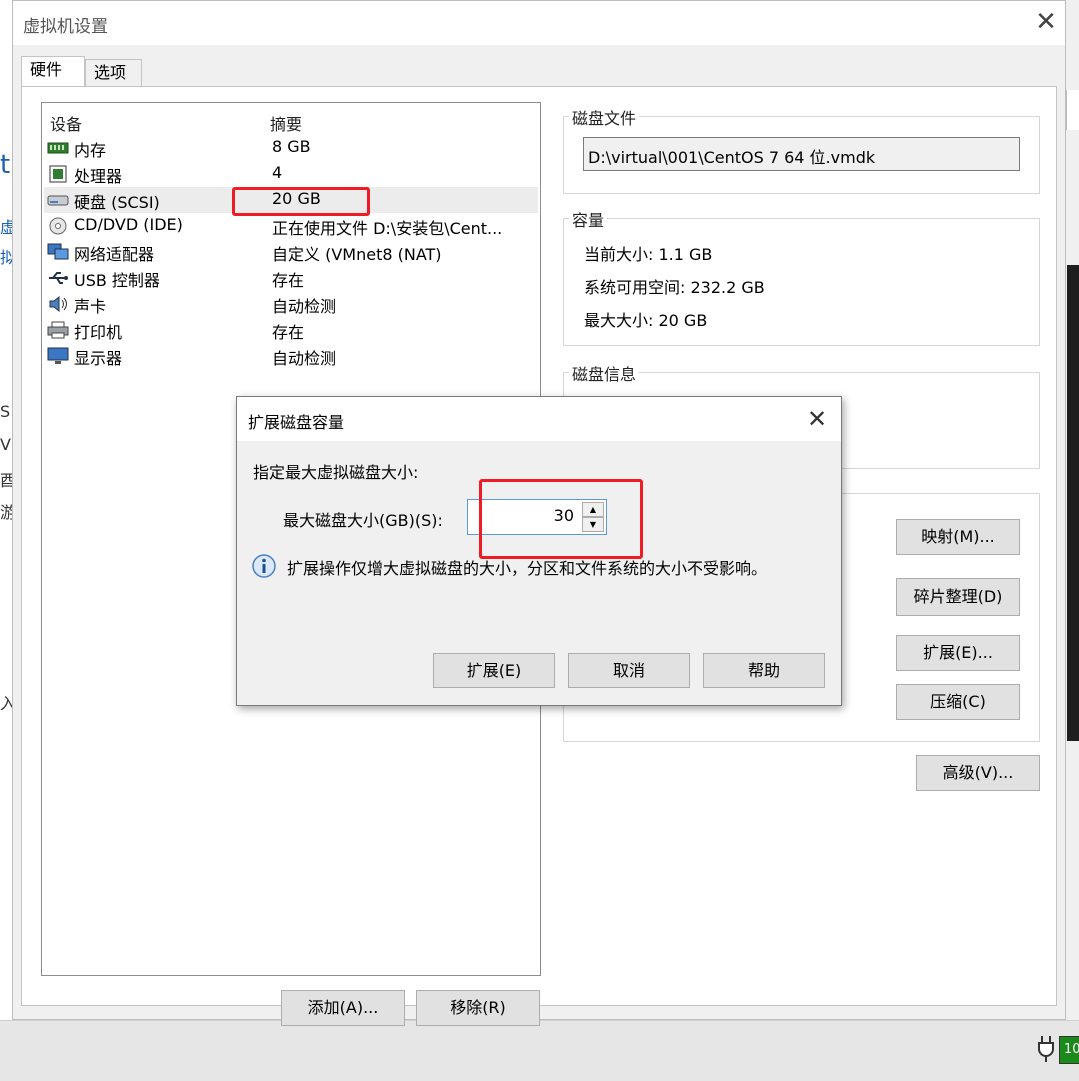  What do you see at coordinates (58, 278) in the screenshot?
I see `usb-icon` at bounding box center [58, 278].